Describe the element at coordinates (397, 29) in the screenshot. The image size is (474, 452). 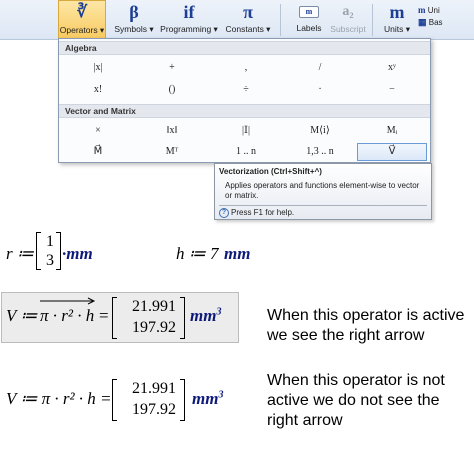
I see `units-label: Units ▾` at that location.